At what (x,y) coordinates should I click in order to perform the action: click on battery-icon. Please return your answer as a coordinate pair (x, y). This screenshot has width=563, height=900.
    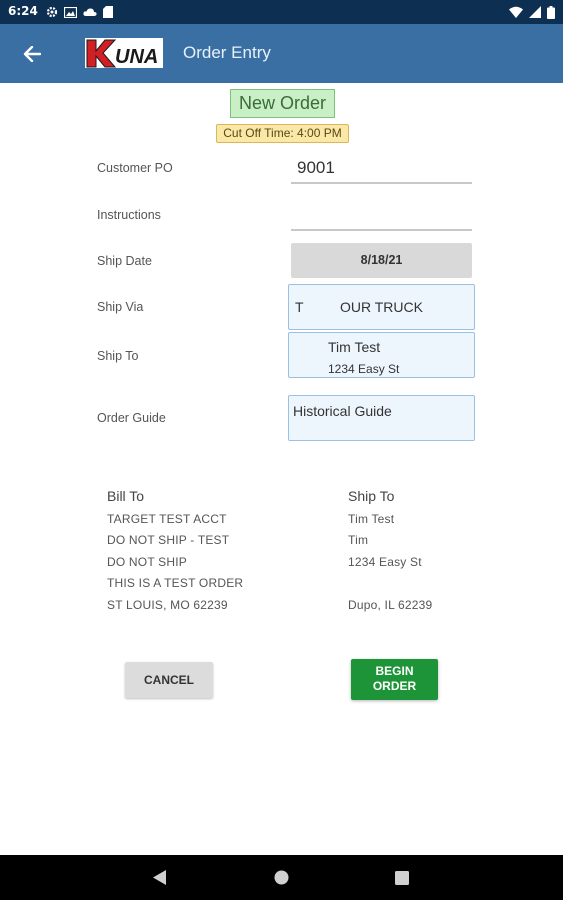
    Looking at the image, I should click on (551, 12).